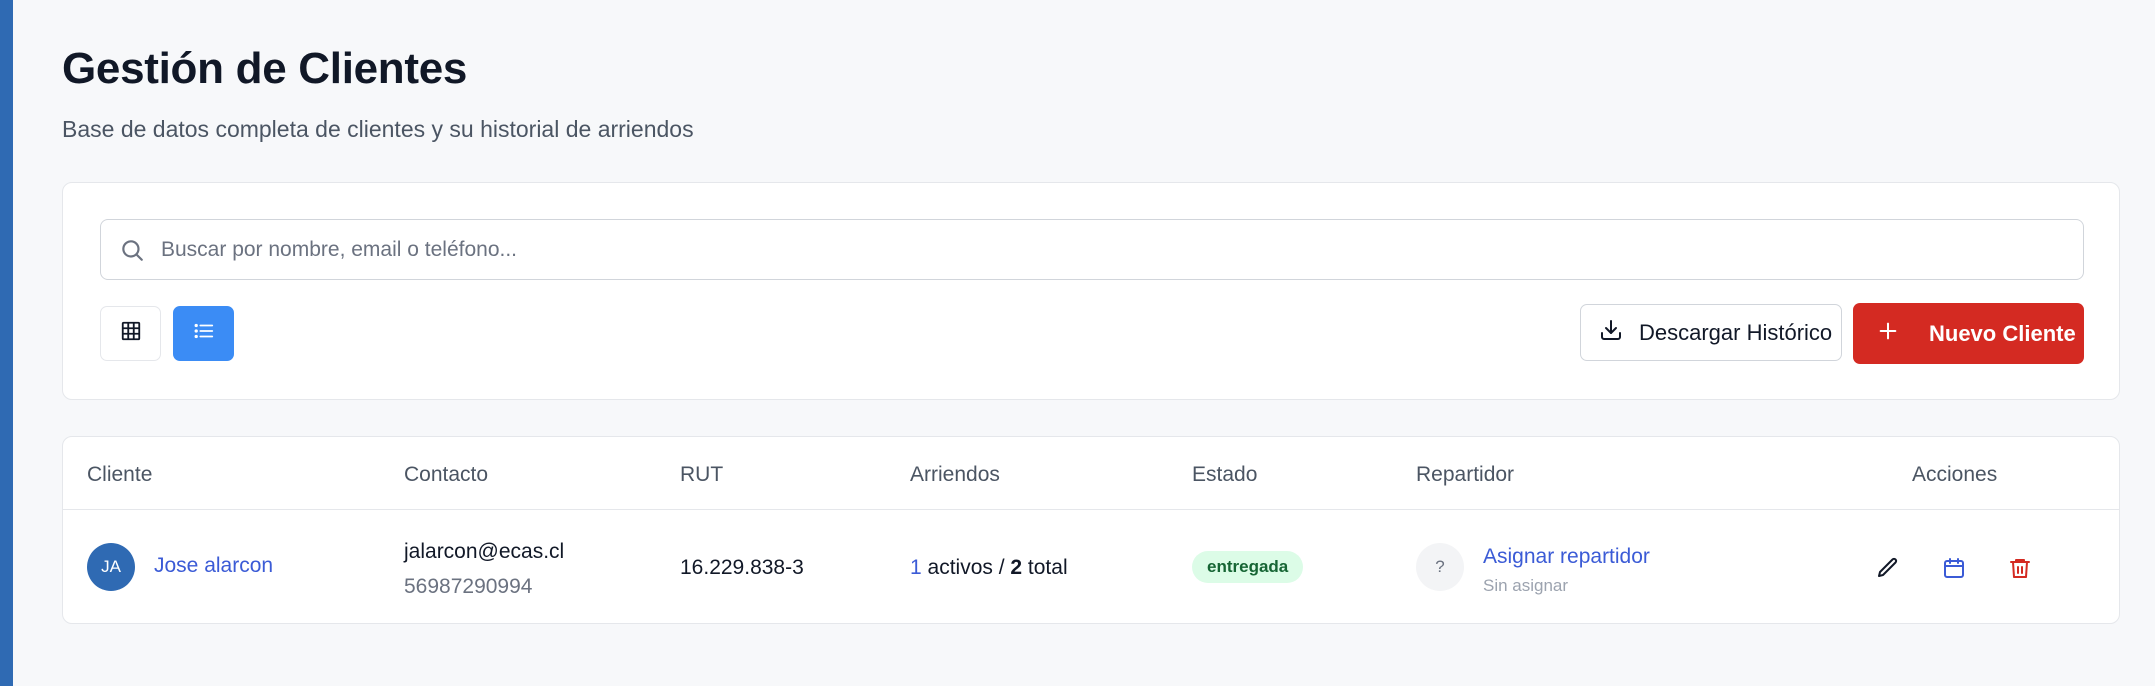 The image size is (2155, 686). I want to click on client-name-link: Jose alarcon, so click(213, 566).